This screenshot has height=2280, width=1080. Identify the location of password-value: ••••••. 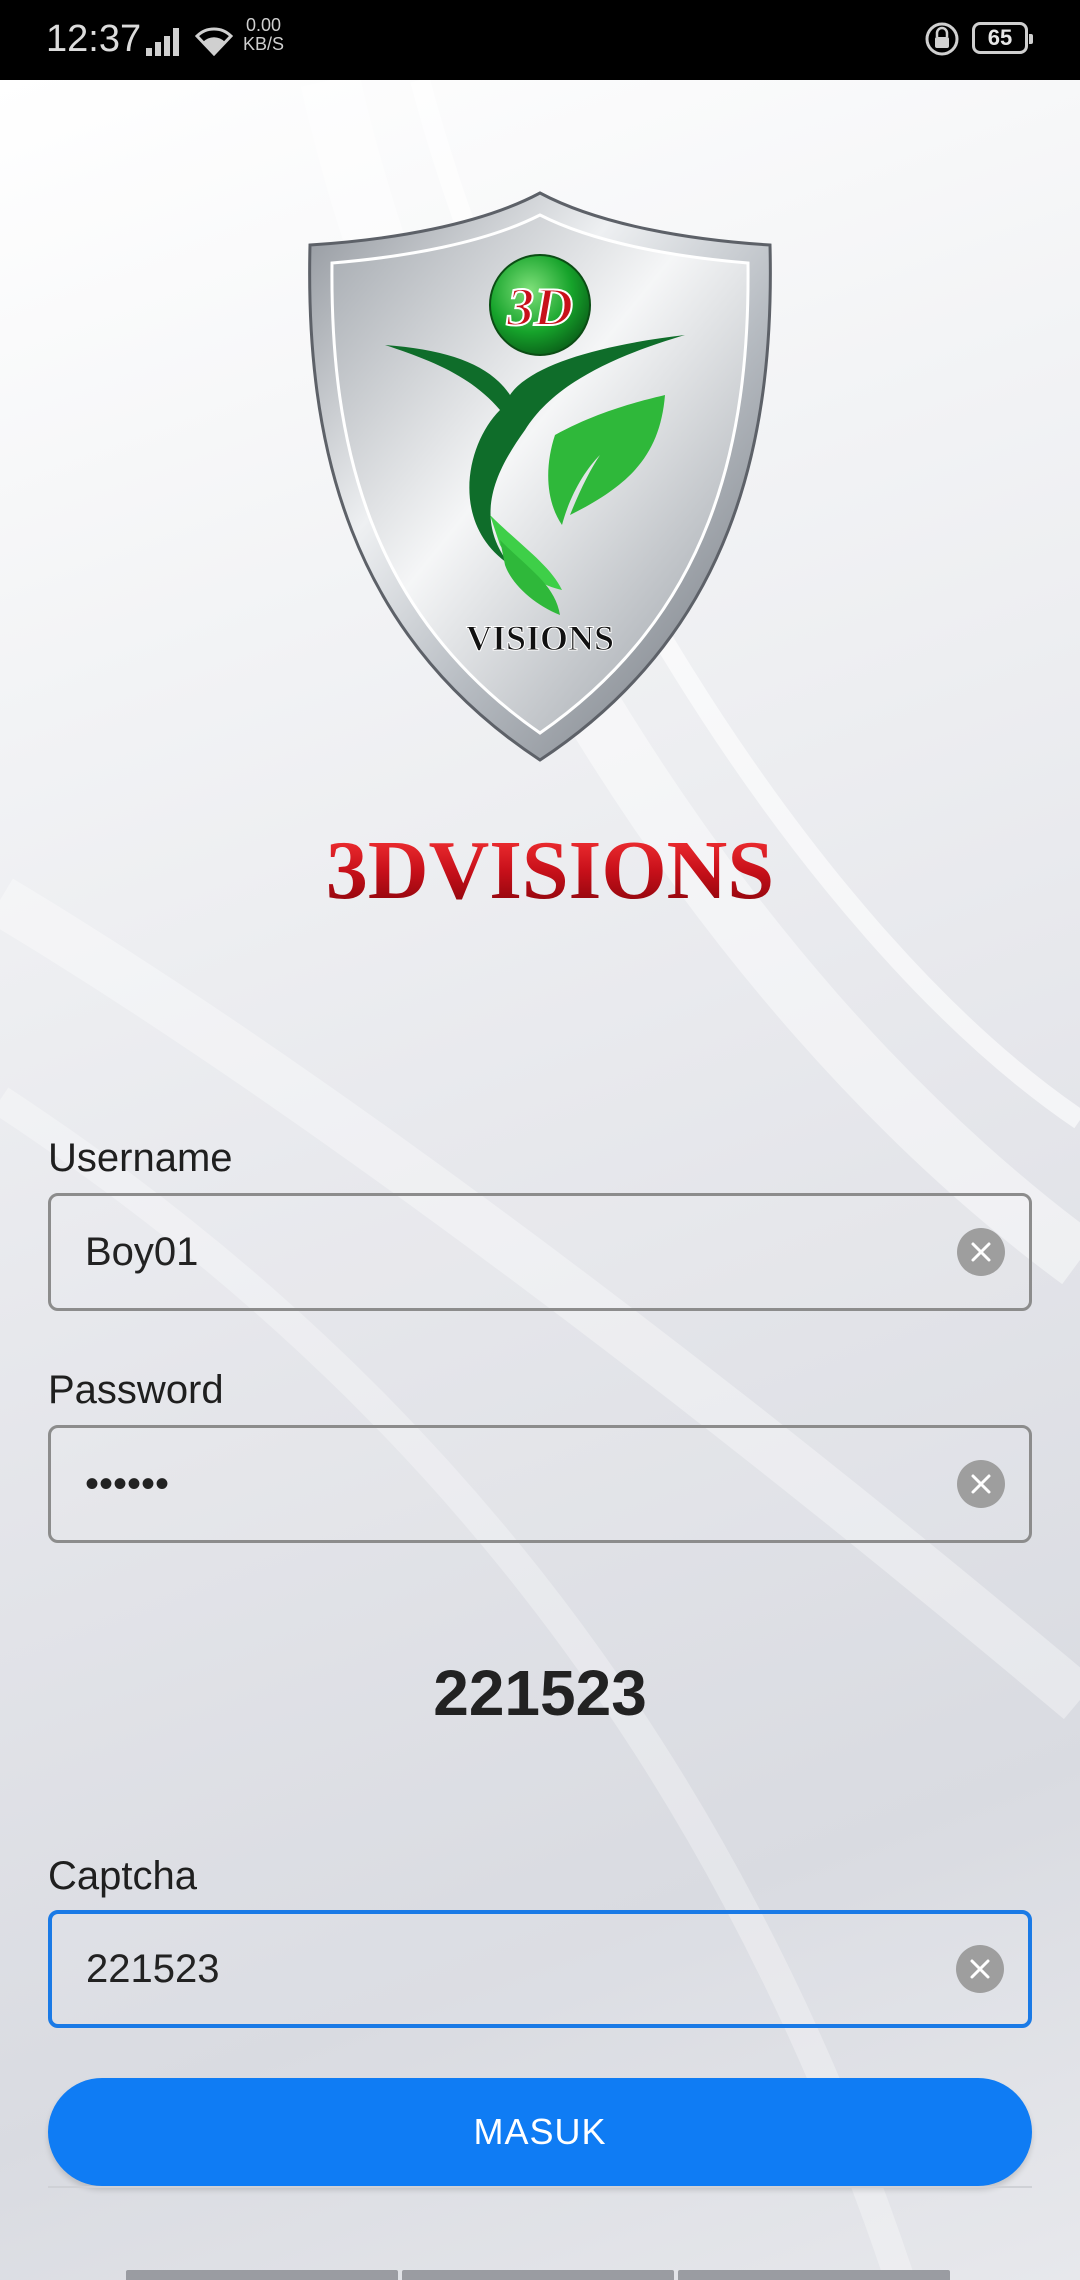
(127, 1483).